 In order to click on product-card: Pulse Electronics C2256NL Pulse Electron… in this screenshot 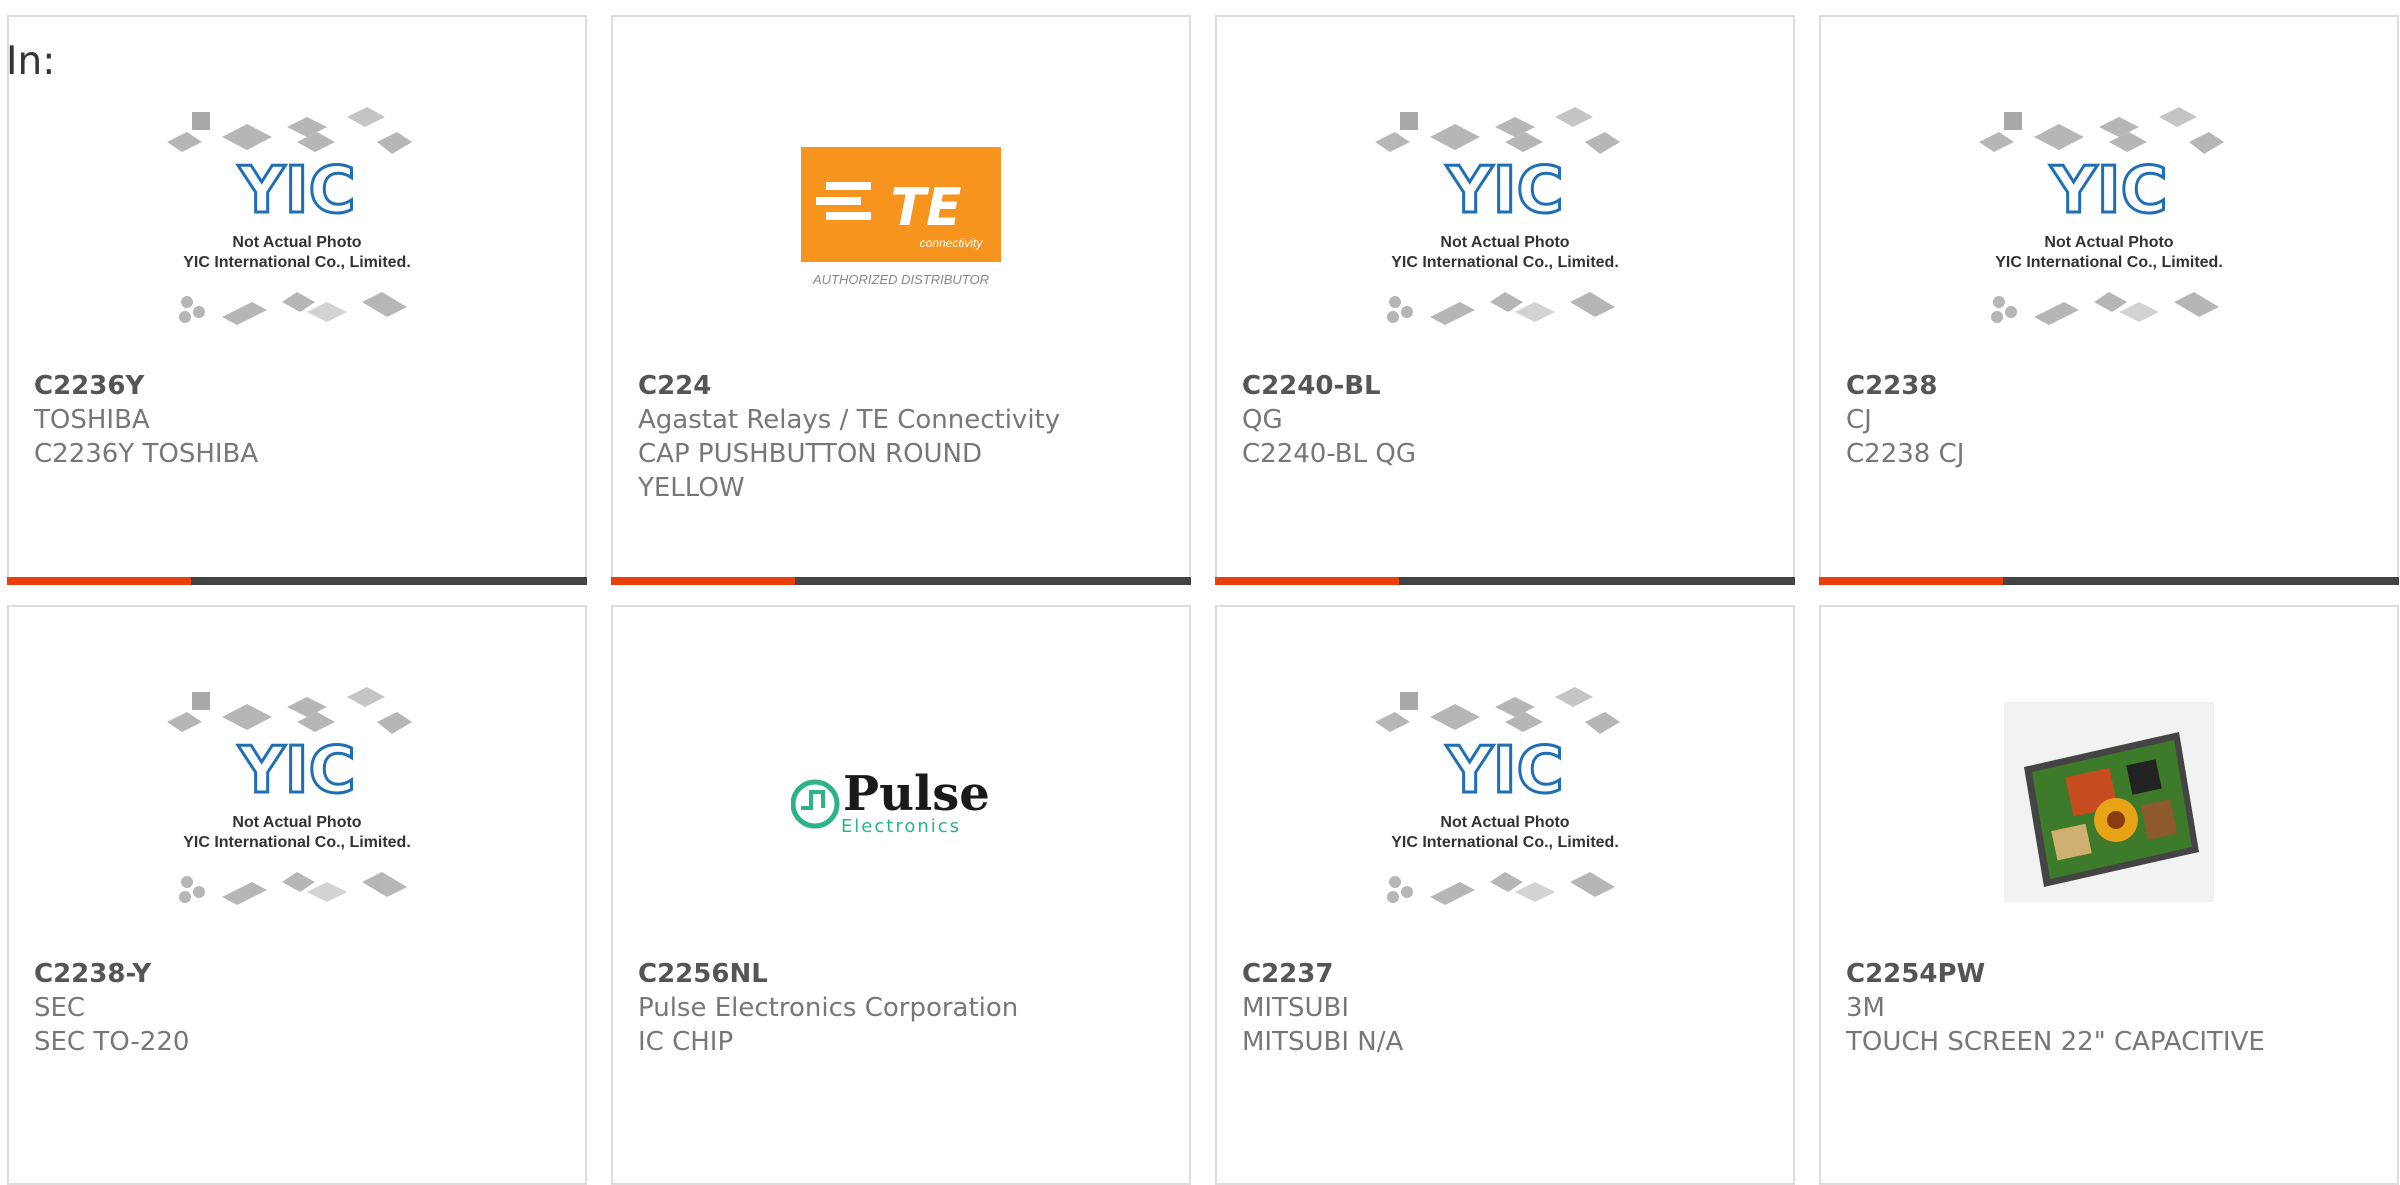, I will do `click(901, 895)`.